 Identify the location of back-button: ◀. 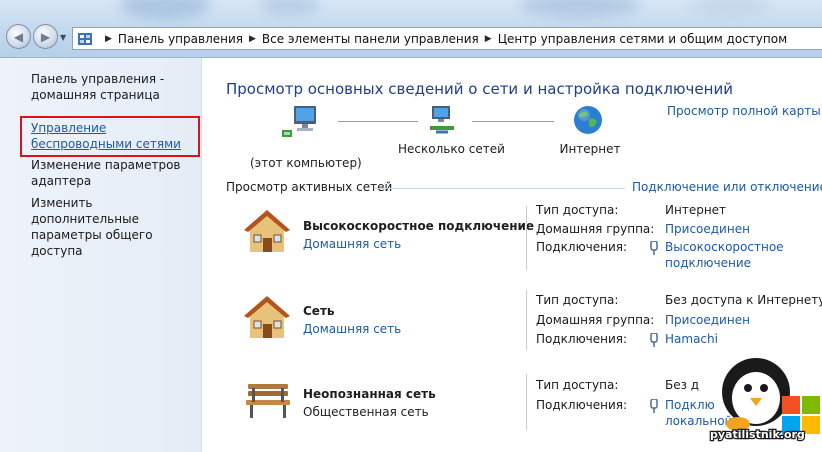
(18, 36).